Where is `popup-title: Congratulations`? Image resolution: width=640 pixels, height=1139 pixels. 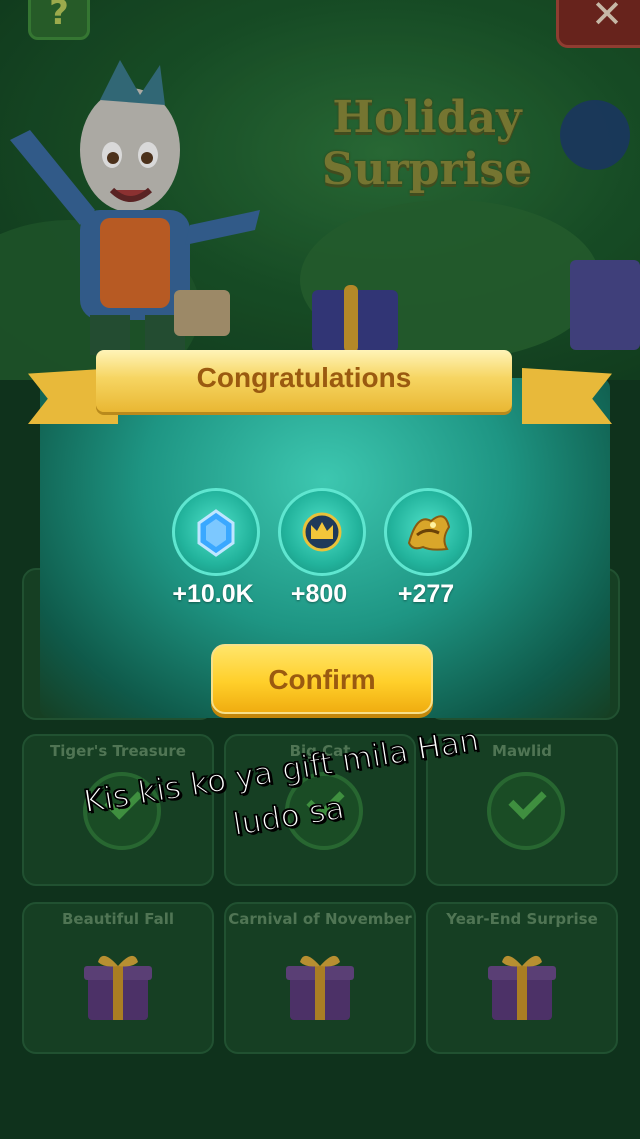
popup-title: Congratulations is located at coordinates (304, 377).